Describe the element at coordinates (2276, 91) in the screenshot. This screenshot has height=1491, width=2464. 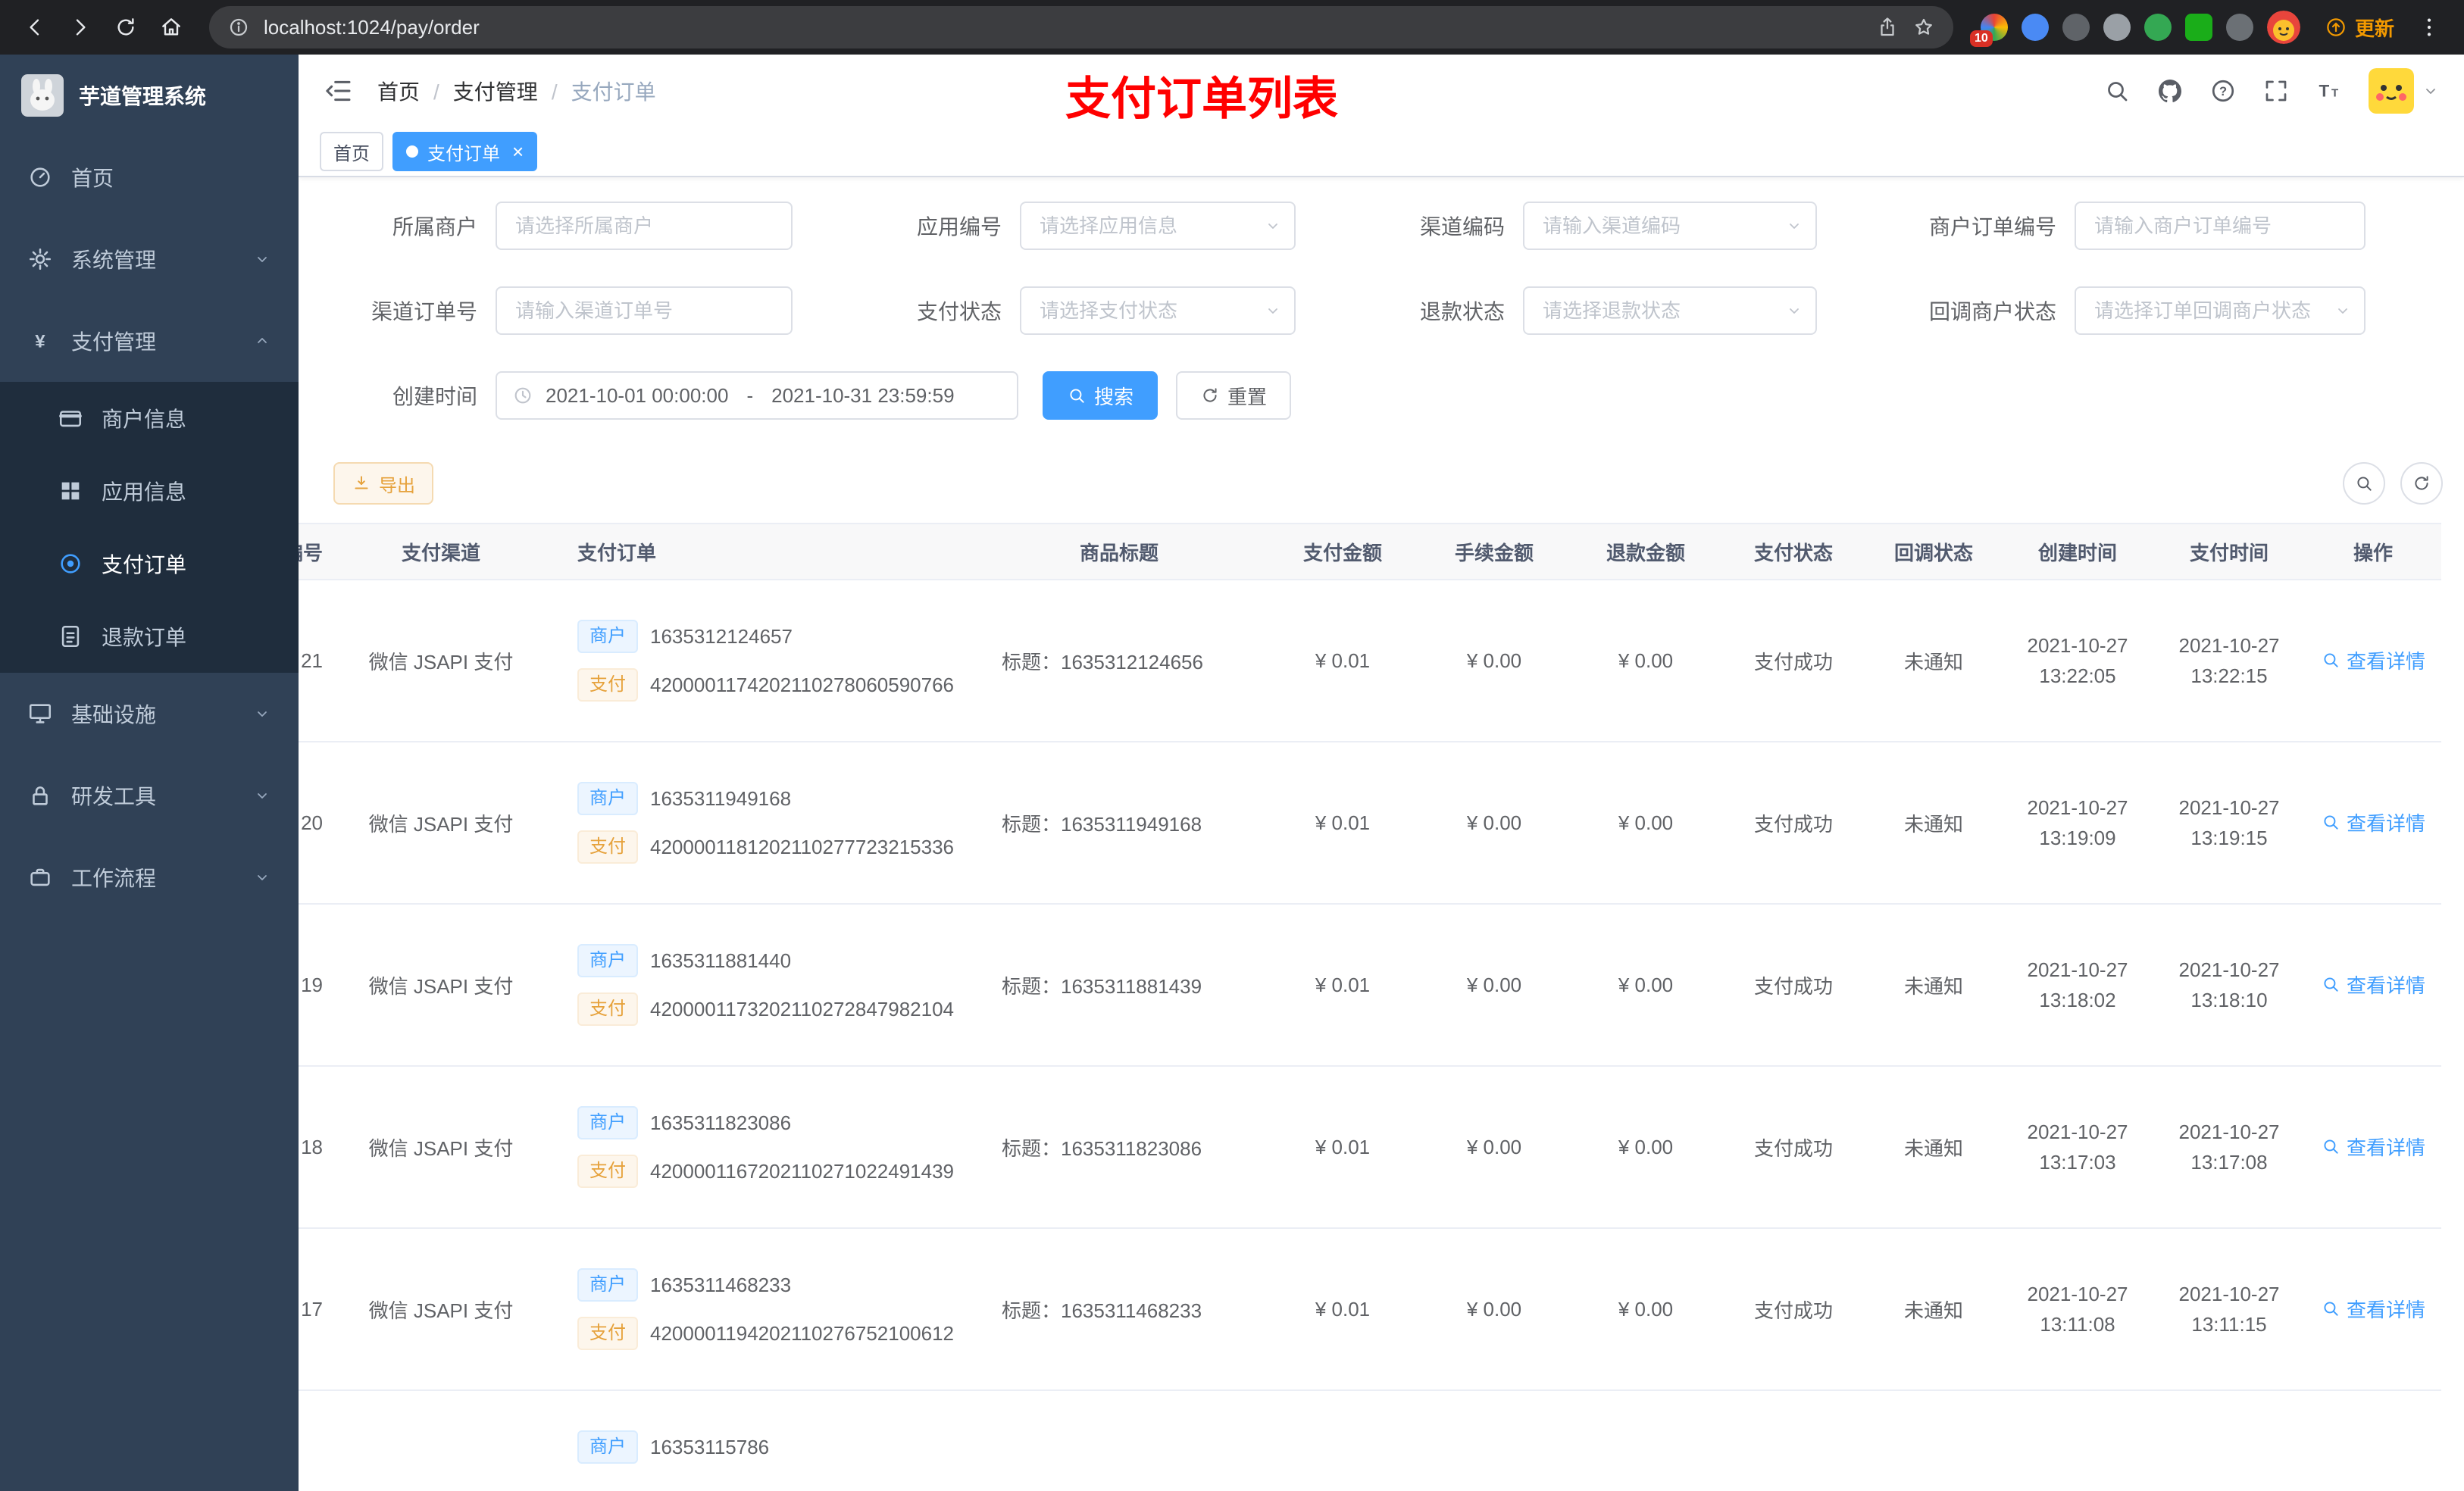
I see `fullscreen-icon` at that location.